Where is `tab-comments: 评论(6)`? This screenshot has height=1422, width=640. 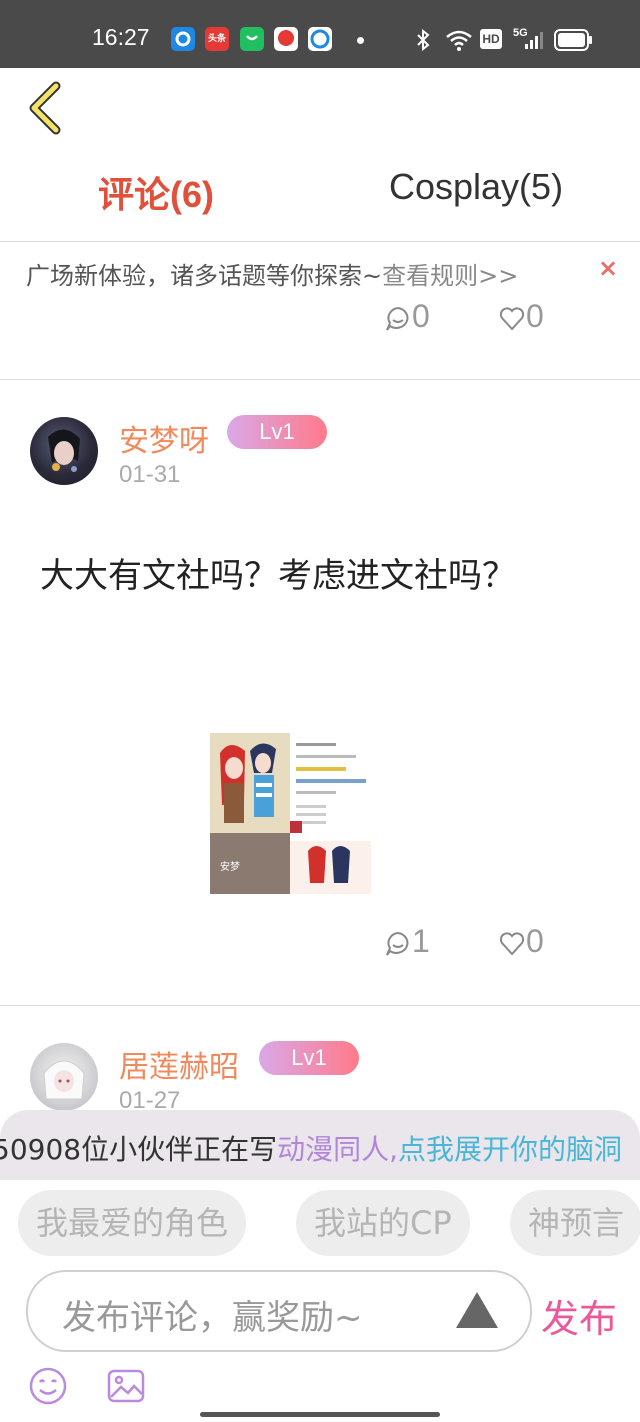
tab-comments: 评论(6) is located at coordinates (156, 192).